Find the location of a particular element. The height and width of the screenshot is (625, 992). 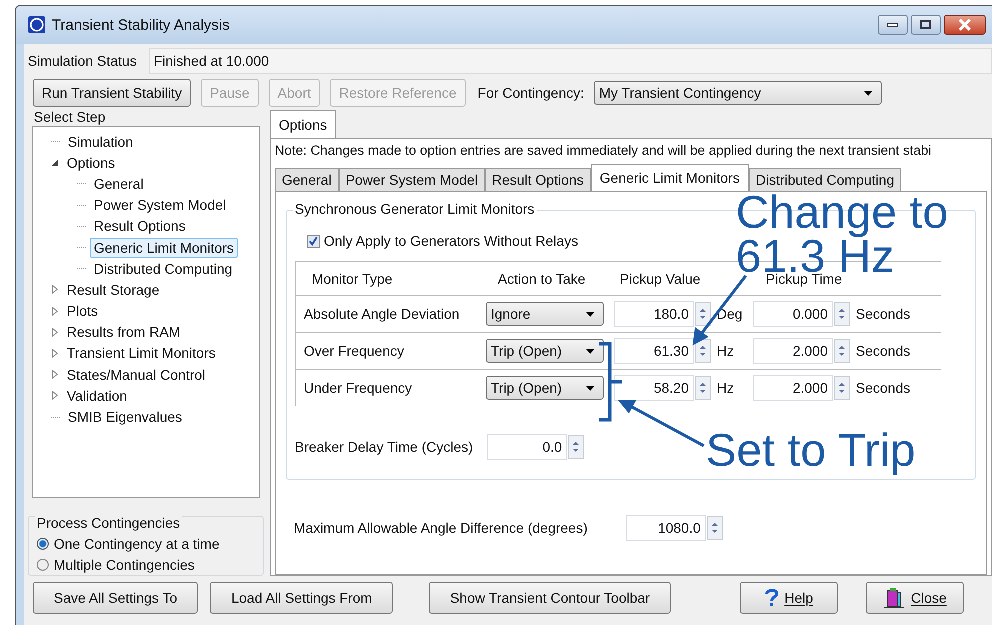

tree-item: General is located at coordinates (119, 184).